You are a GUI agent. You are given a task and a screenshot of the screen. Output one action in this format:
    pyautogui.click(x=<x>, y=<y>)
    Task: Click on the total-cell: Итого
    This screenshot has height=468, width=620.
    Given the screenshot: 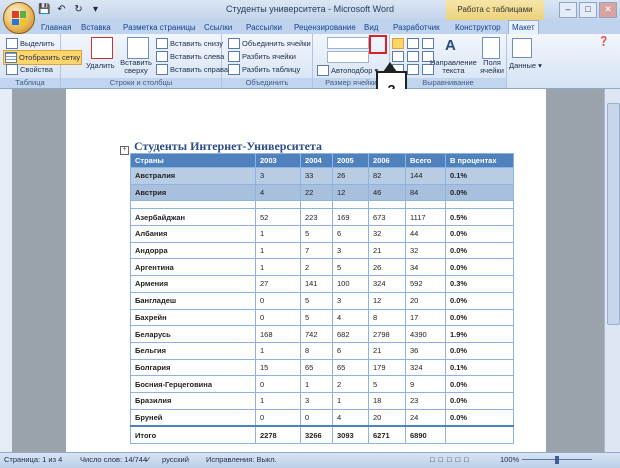 What is the action you would take?
    pyautogui.click(x=193, y=435)
    